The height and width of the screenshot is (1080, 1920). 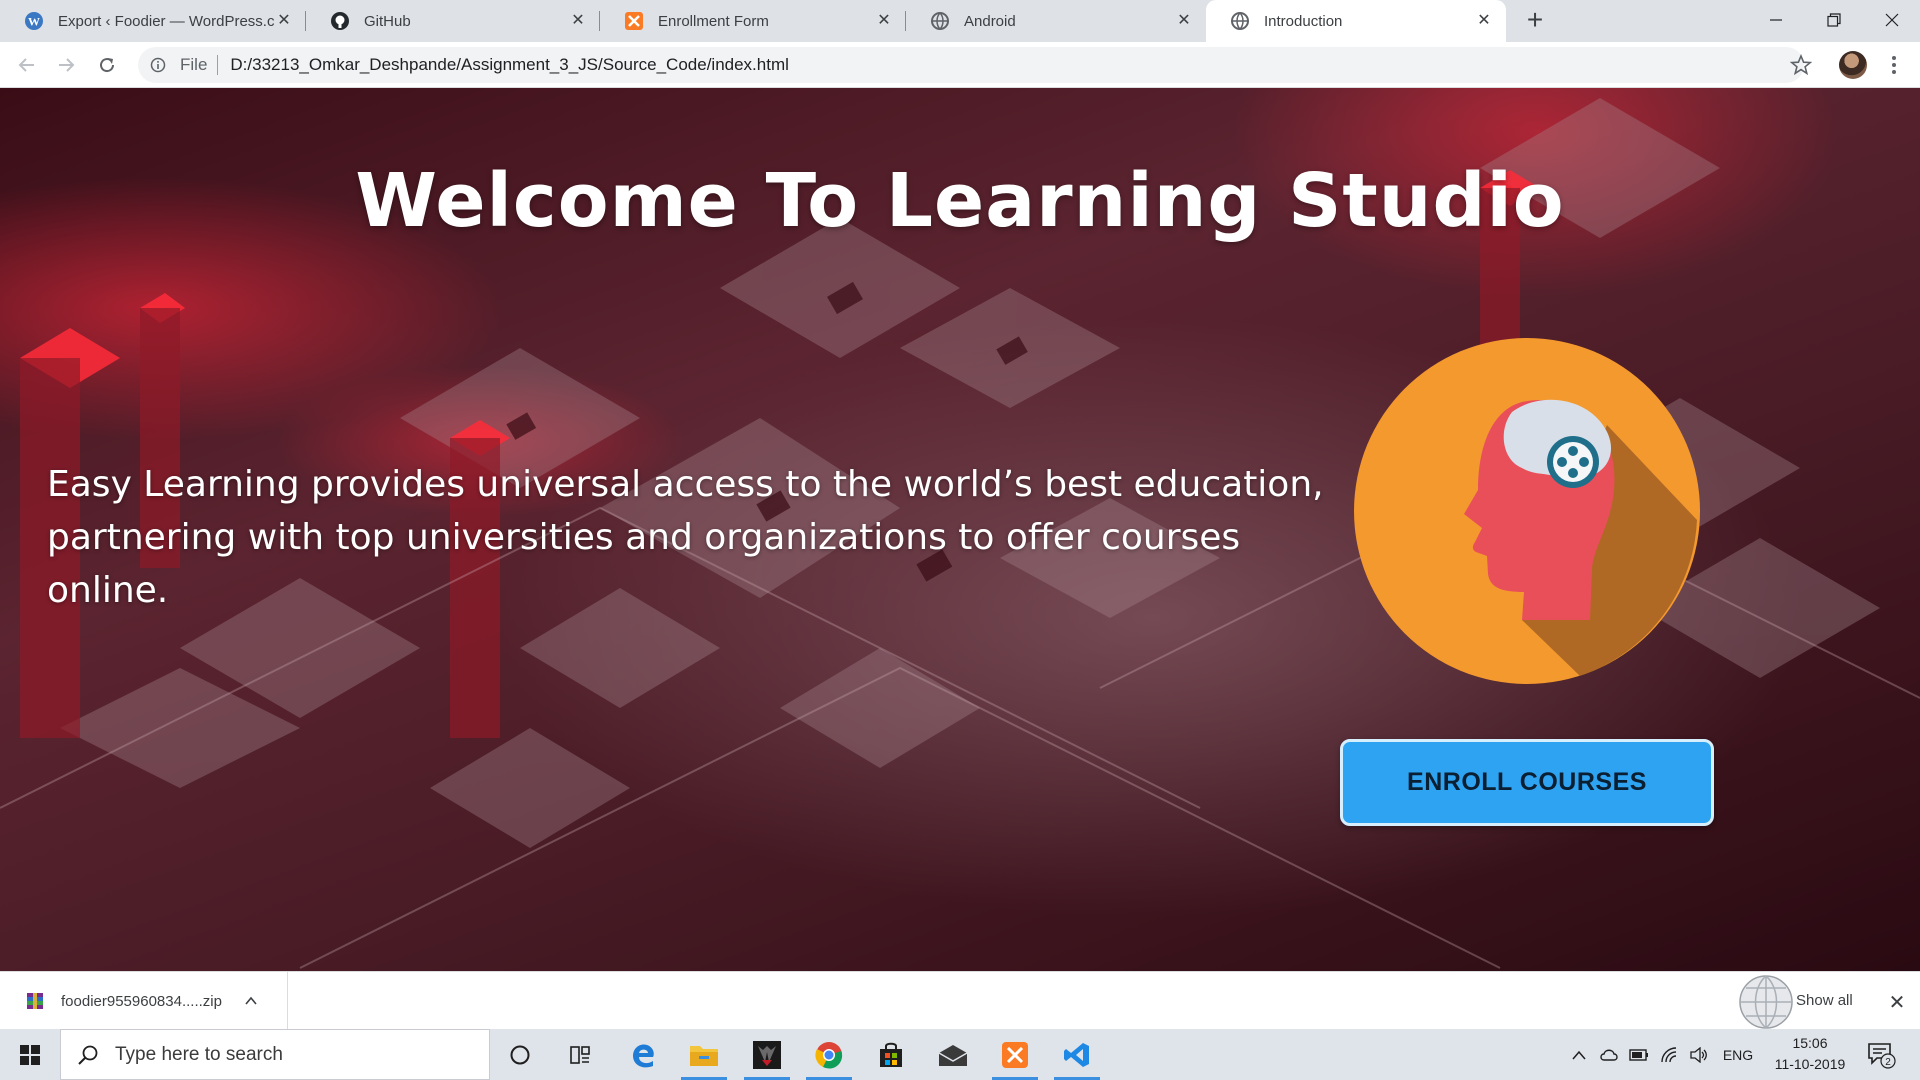 I want to click on reload-button, so click(x=107, y=65).